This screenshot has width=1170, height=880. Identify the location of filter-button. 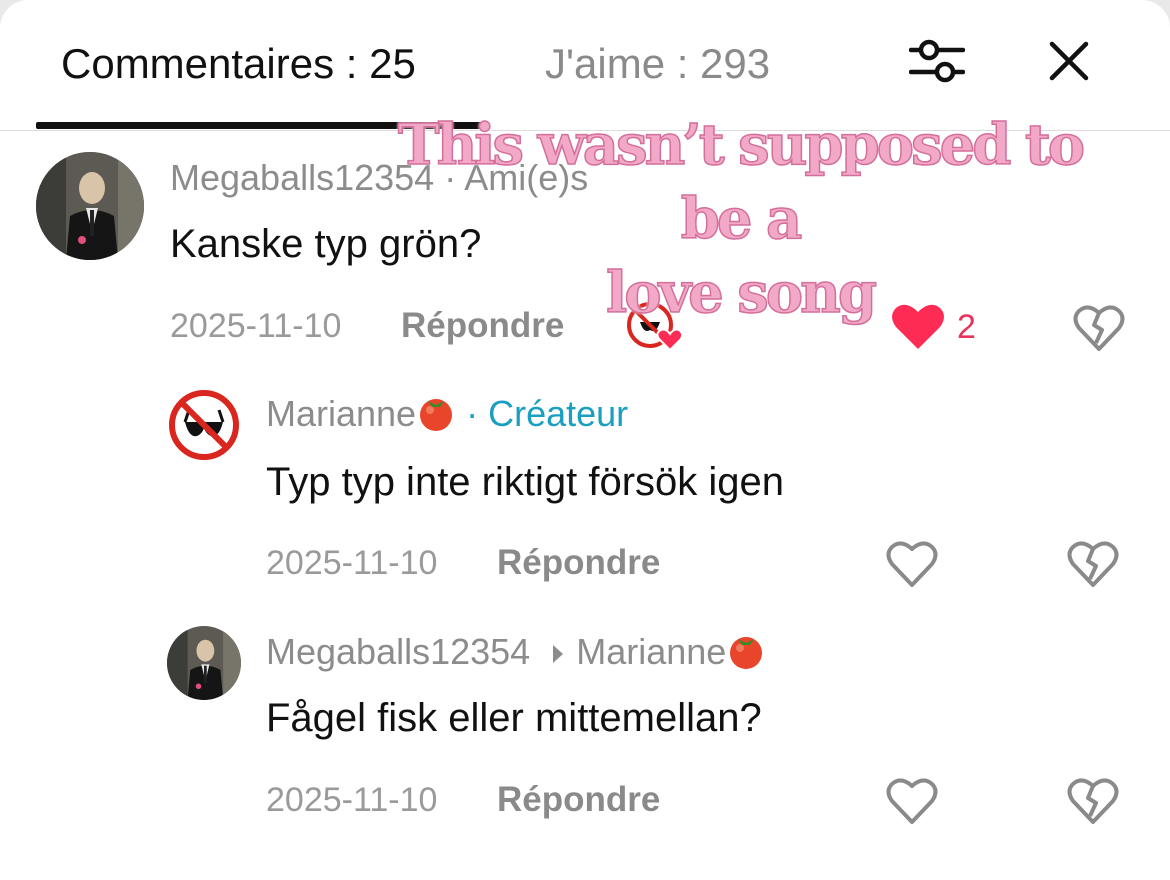
(937, 61).